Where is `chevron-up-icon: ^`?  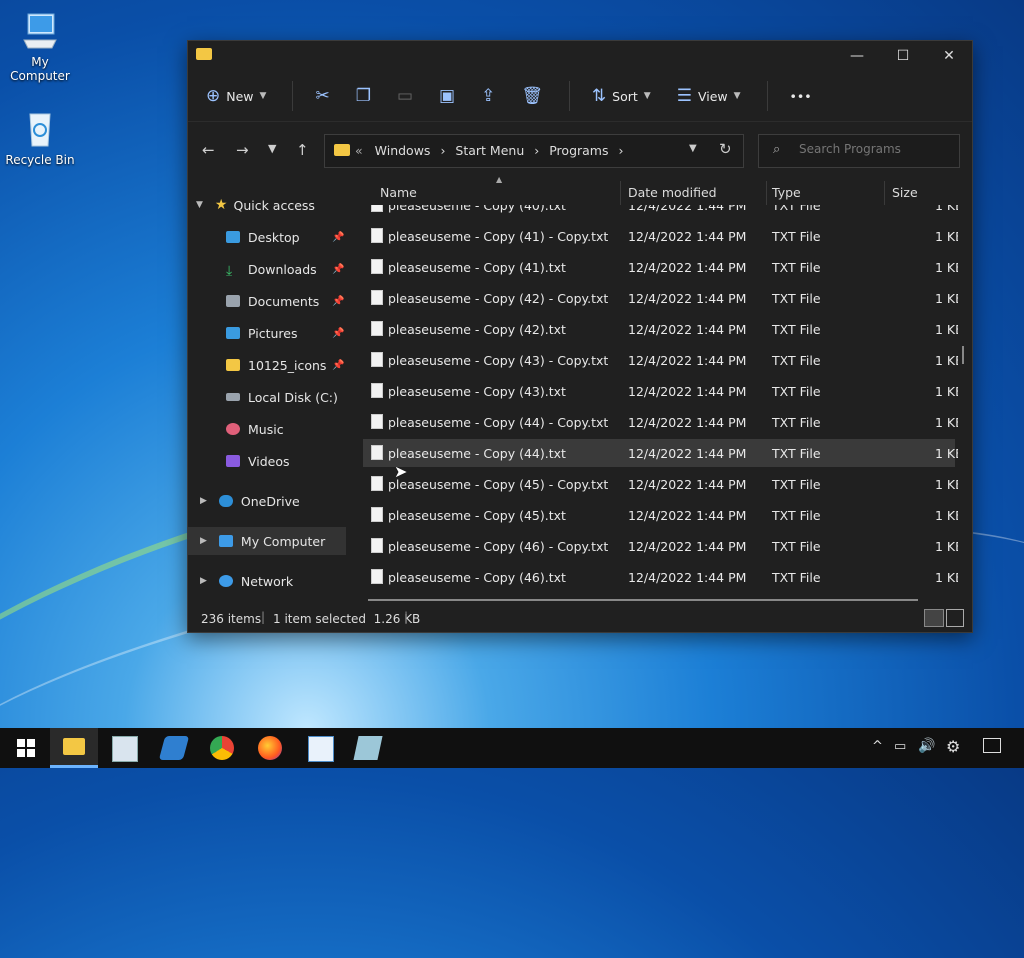 chevron-up-icon: ^ is located at coordinates (877, 746).